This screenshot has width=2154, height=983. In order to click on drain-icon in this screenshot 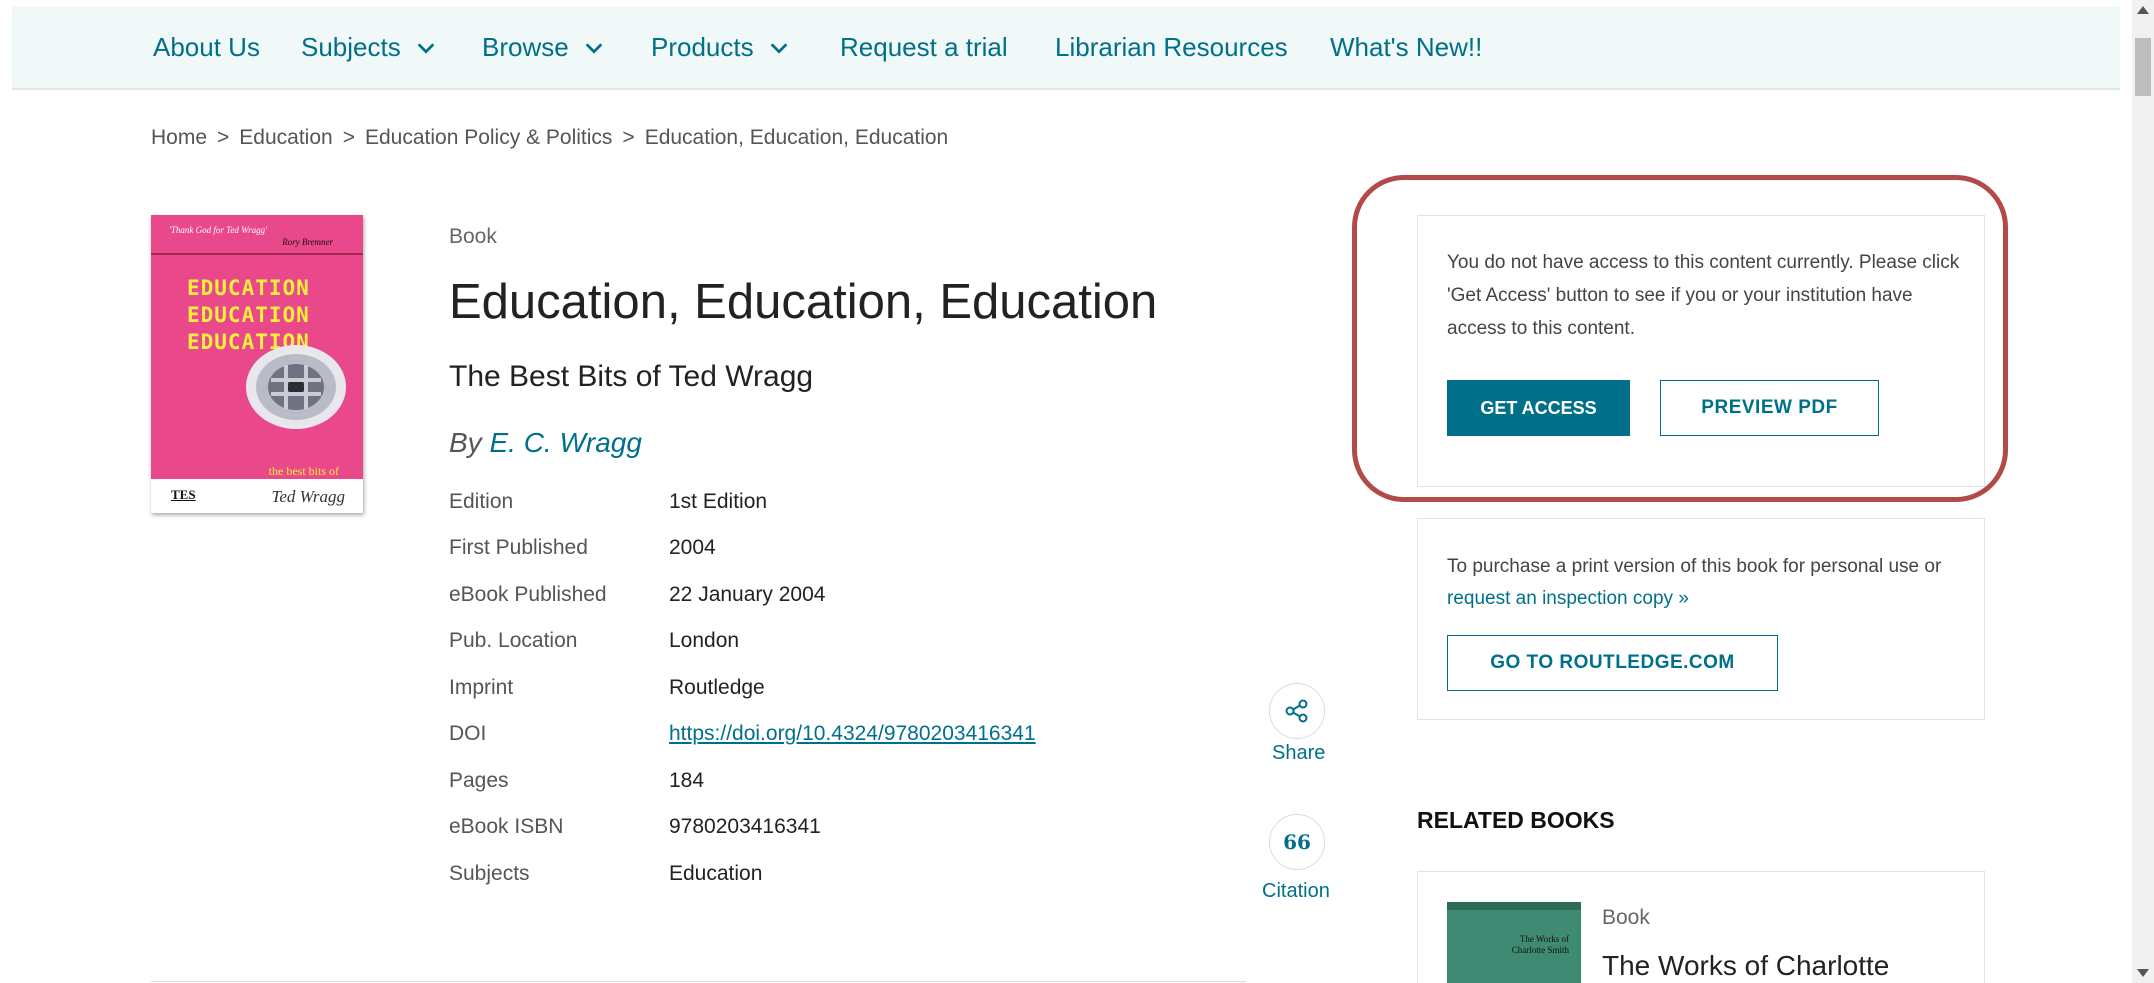, I will do `click(296, 387)`.